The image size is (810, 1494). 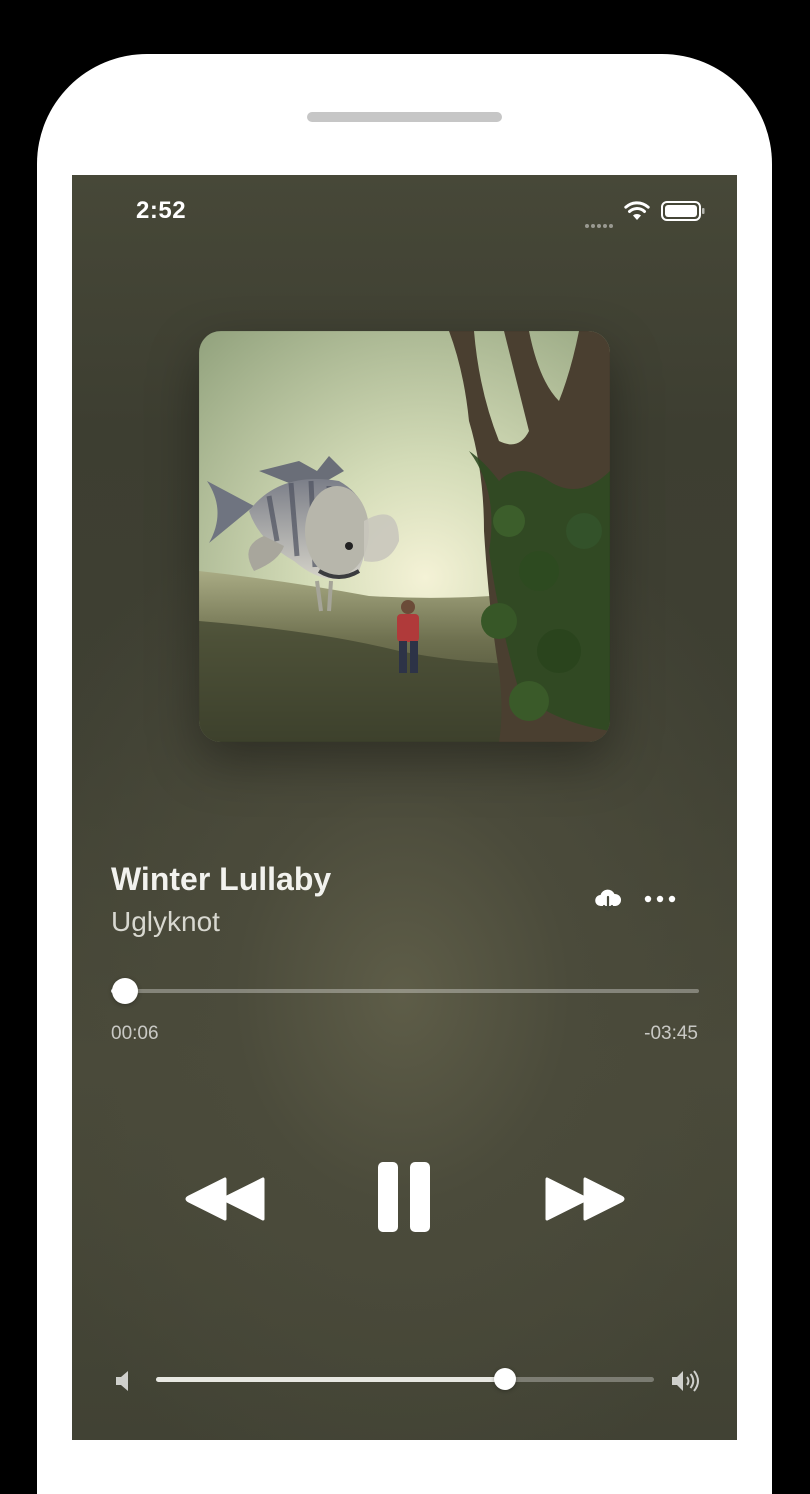 What do you see at coordinates (125, 991) in the screenshot?
I see `progress-thumb` at bounding box center [125, 991].